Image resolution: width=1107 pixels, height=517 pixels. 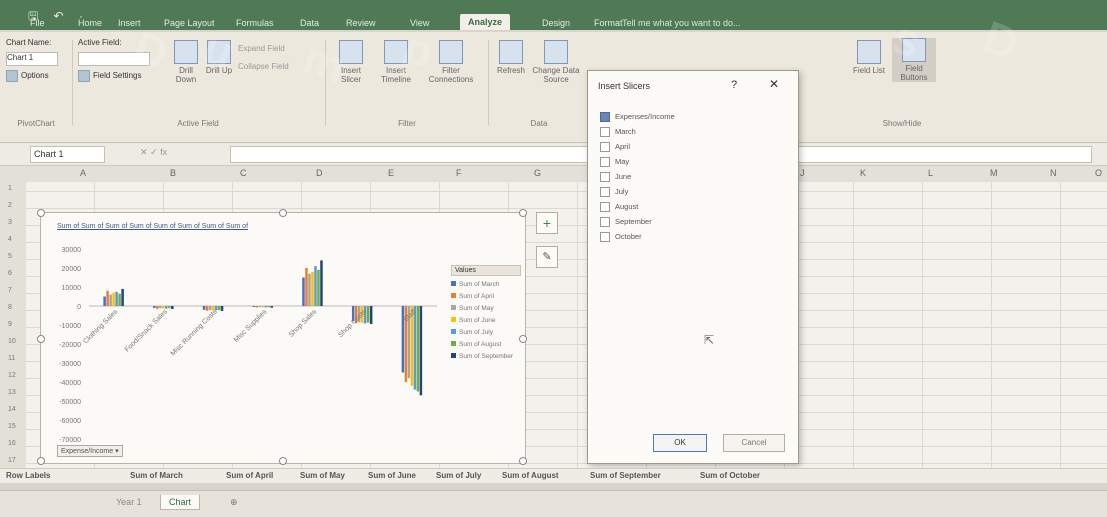 What do you see at coordinates (10, 307) in the screenshot?
I see `row-header: 8` at bounding box center [10, 307].